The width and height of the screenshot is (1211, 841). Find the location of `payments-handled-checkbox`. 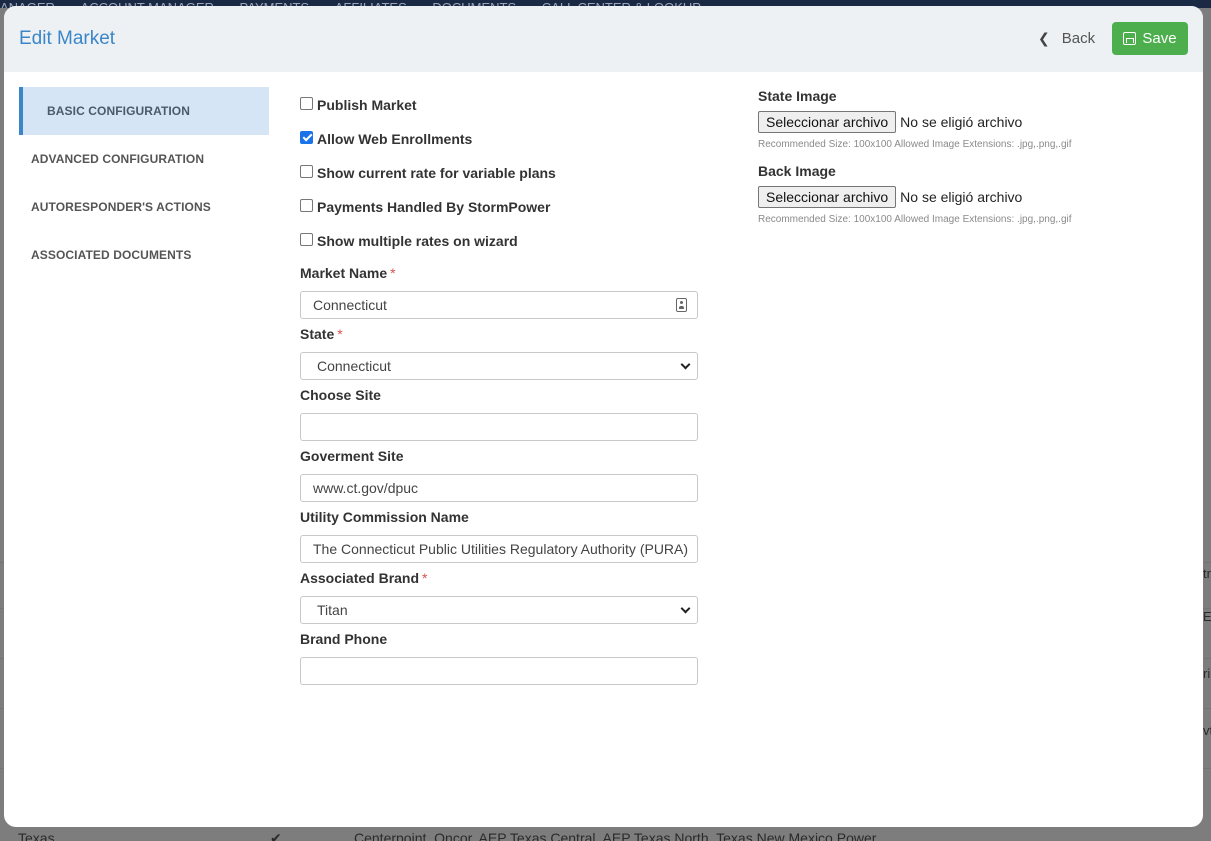

payments-handled-checkbox is located at coordinates (306, 205).